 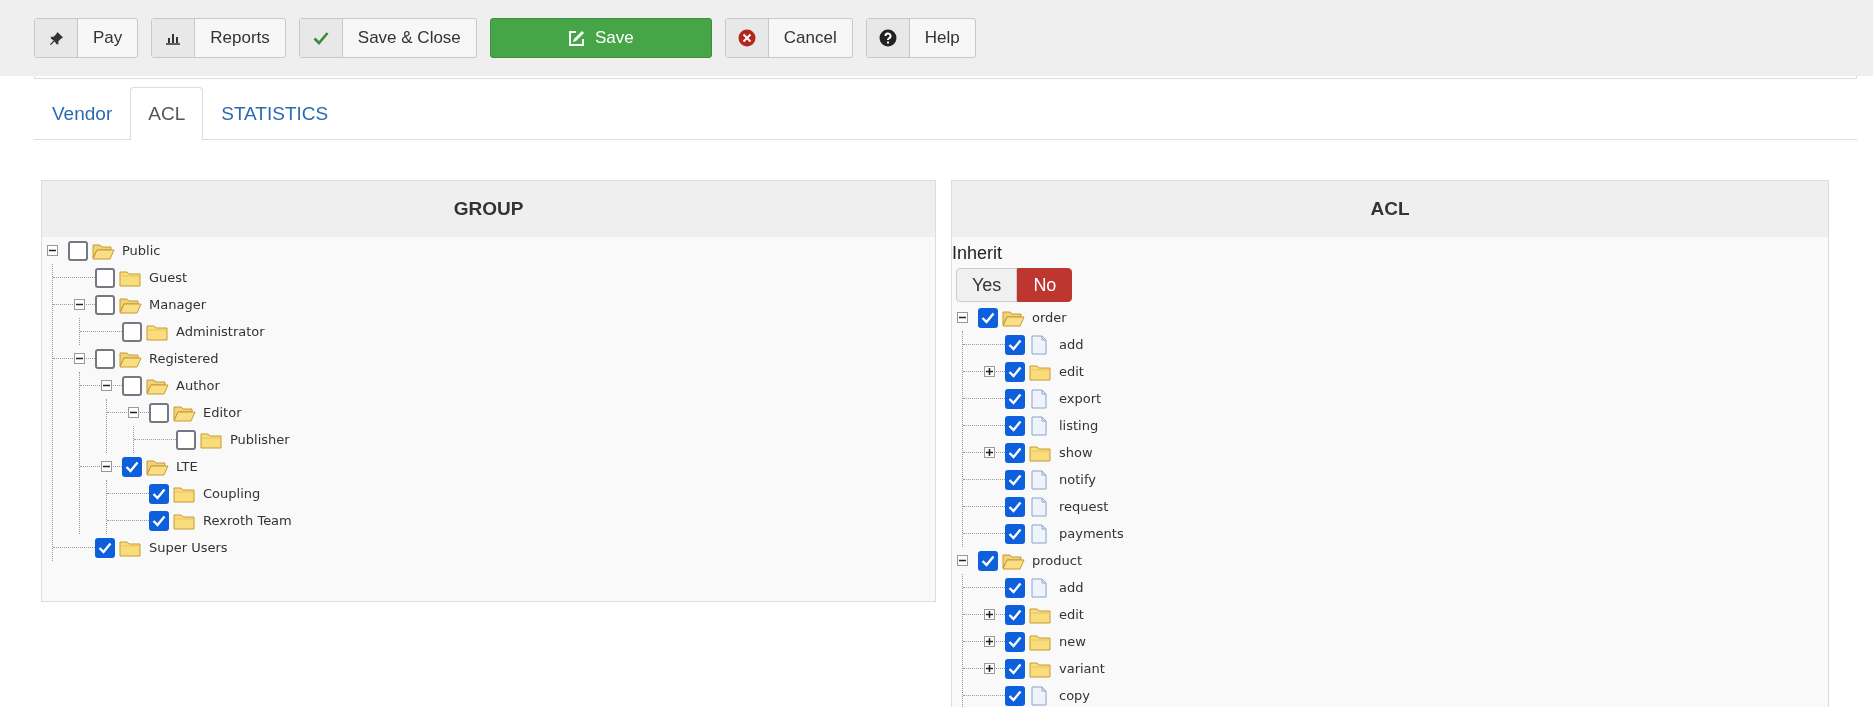 I want to click on tab: Vendor, so click(x=82, y=113).